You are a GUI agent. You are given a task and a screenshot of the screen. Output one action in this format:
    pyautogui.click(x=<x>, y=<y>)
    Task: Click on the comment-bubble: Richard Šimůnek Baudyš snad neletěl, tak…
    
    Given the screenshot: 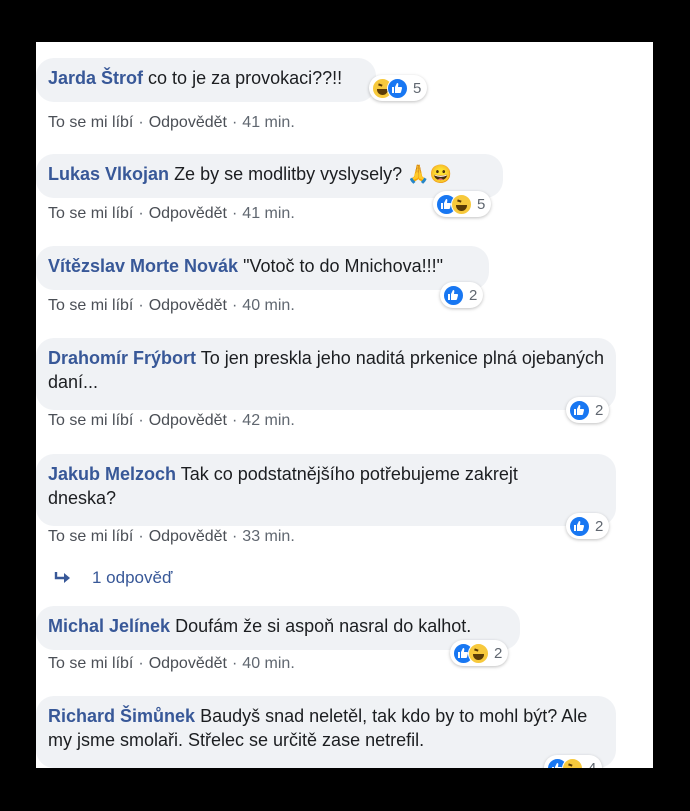 What is the action you would take?
    pyautogui.click(x=326, y=732)
    